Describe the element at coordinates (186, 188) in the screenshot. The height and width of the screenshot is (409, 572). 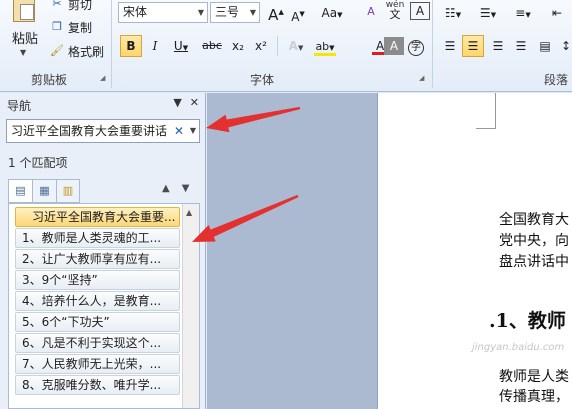
I see `next-result-icon: ▼` at that location.